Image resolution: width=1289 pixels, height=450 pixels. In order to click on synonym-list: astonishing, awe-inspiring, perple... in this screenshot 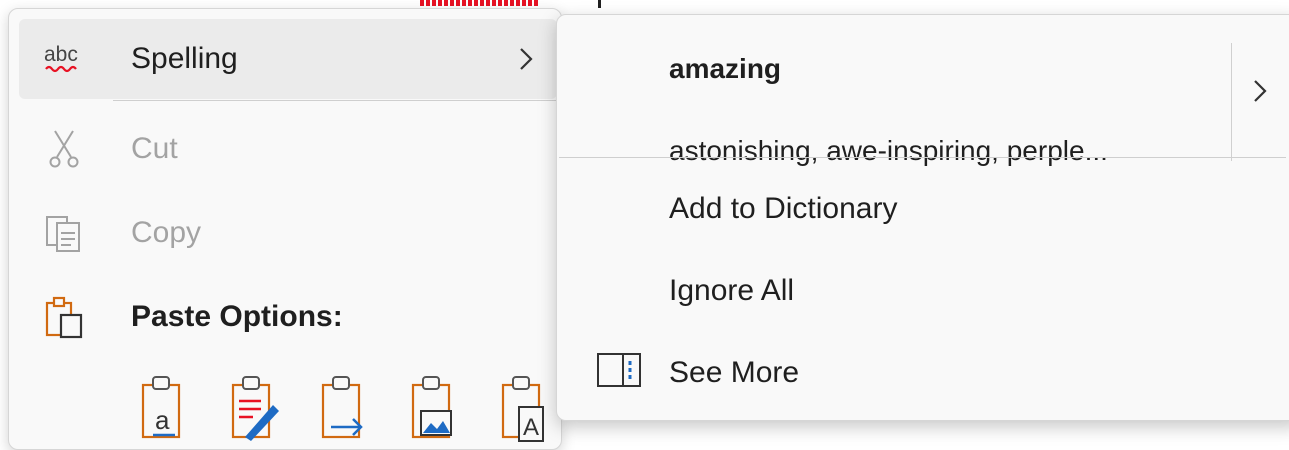, I will do `click(888, 151)`.